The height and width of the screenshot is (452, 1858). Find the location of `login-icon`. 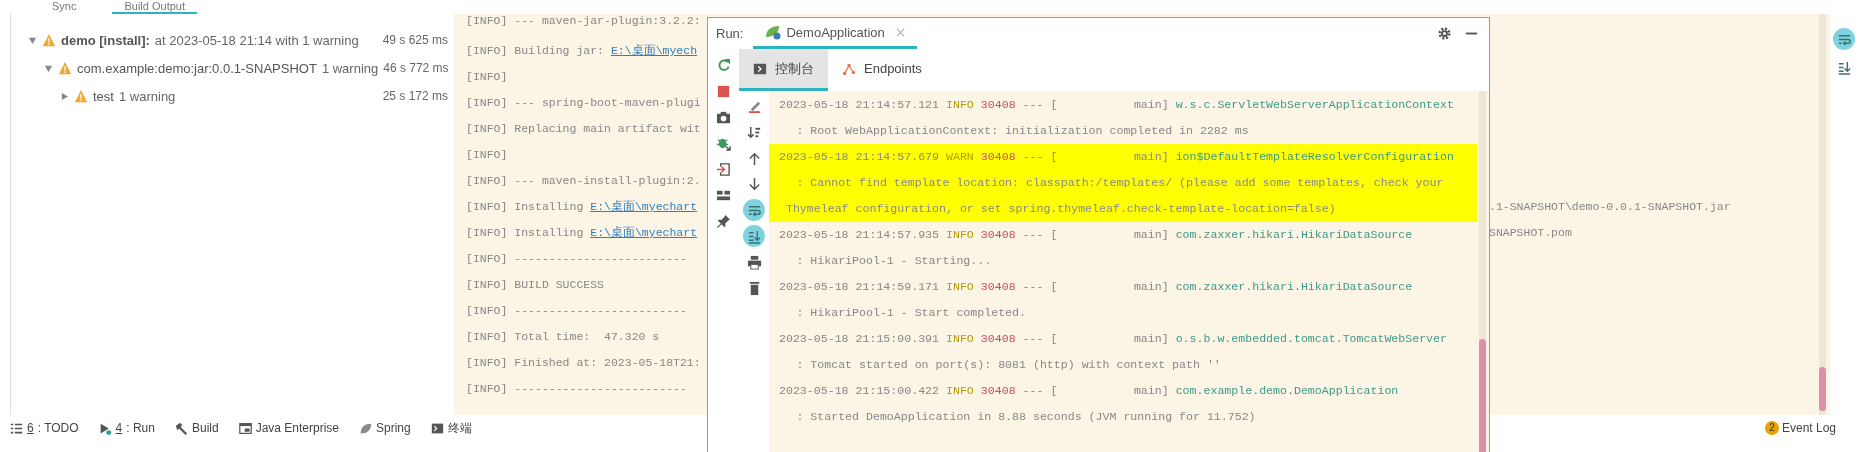

login-icon is located at coordinates (723, 169).